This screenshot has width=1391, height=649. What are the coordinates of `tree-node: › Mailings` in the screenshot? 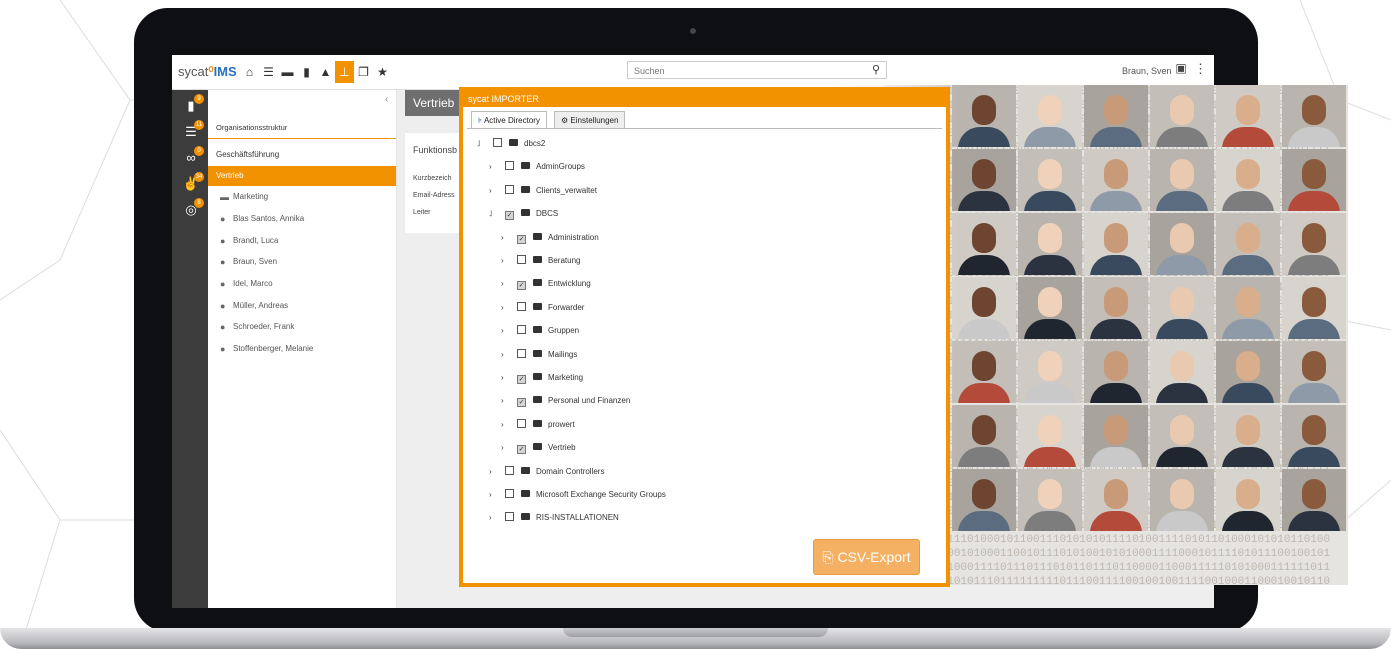 It's located at (539, 355).